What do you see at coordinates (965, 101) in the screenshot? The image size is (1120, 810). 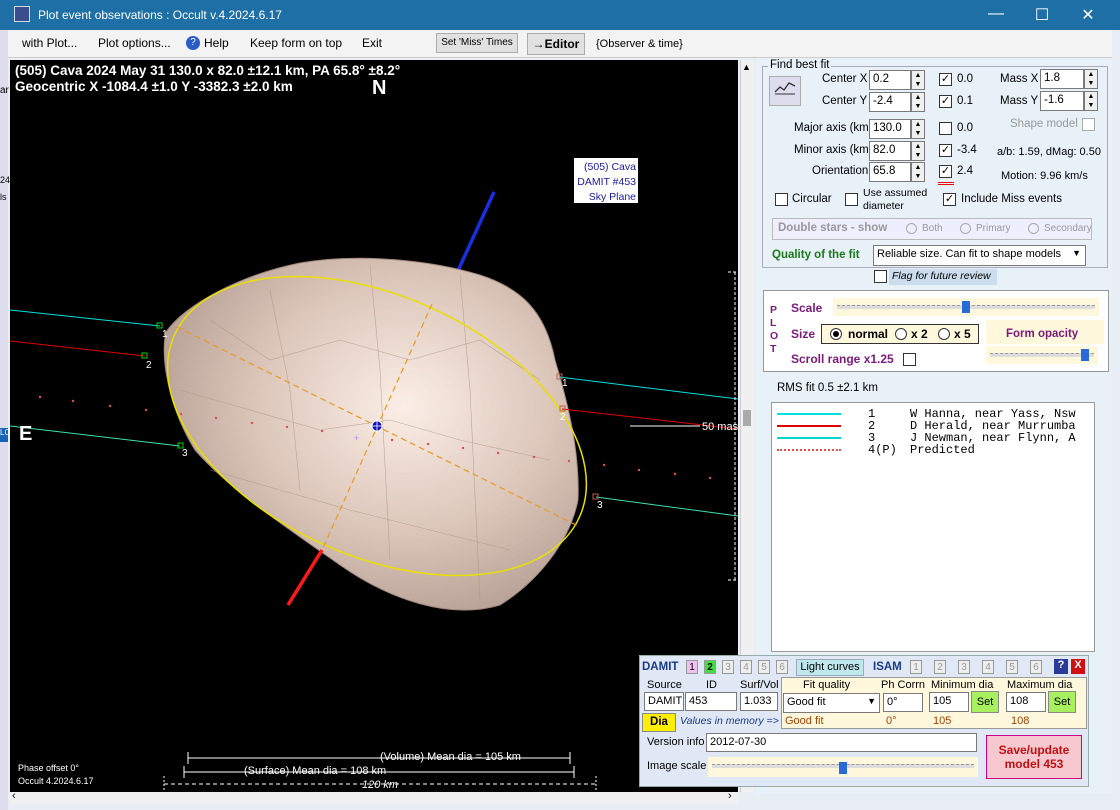 I see `center-y-check-value: 0.1` at bounding box center [965, 101].